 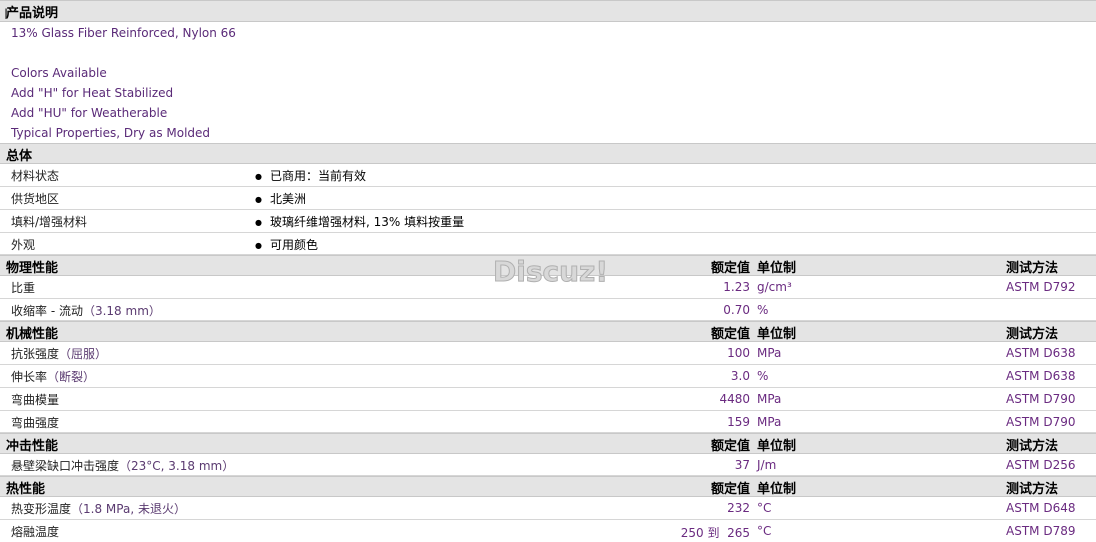 What do you see at coordinates (1041, 531) in the screenshot?
I see `row-method: ASTM D789` at bounding box center [1041, 531].